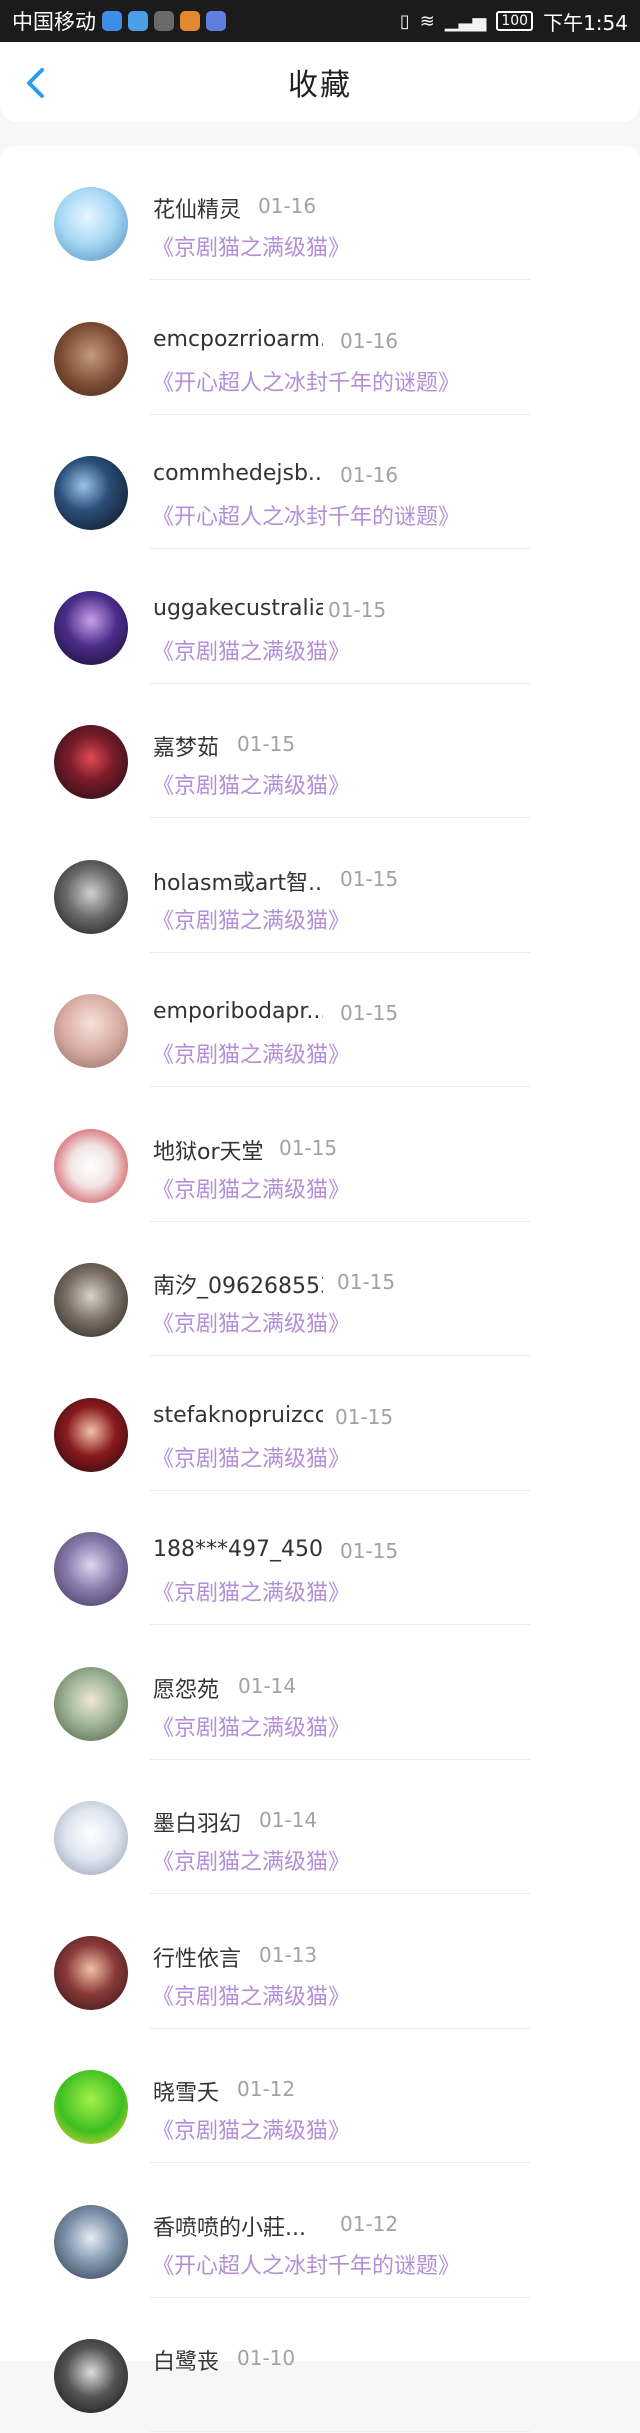 The width and height of the screenshot is (640, 2433). Describe the element at coordinates (238, 1415) in the screenshot. I see `username: stefaknopruizcci` at that location.